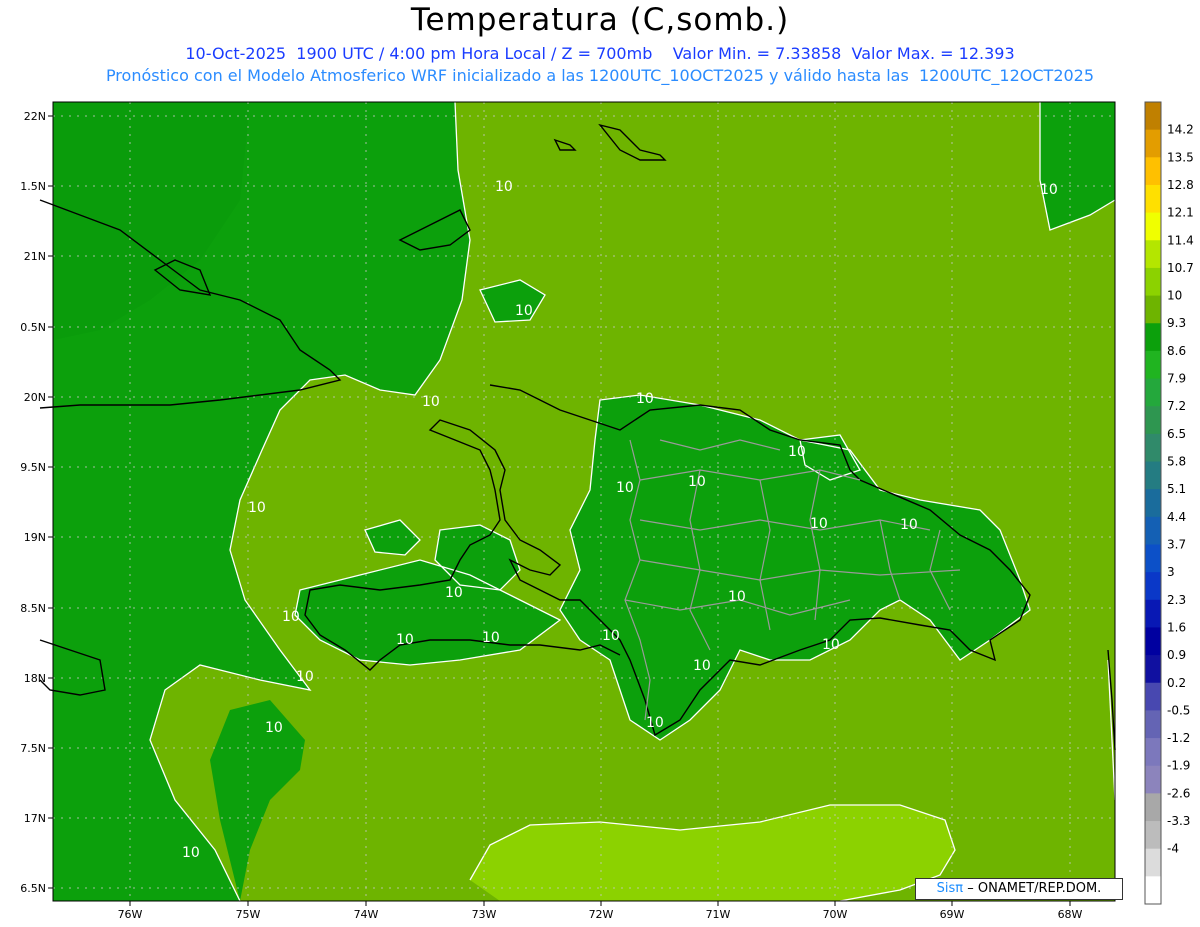  What do you see at coordinates (1176, 489) in the screenshot?
I see `colorbar-label: 5.1` at bounding box center [1176, 489].